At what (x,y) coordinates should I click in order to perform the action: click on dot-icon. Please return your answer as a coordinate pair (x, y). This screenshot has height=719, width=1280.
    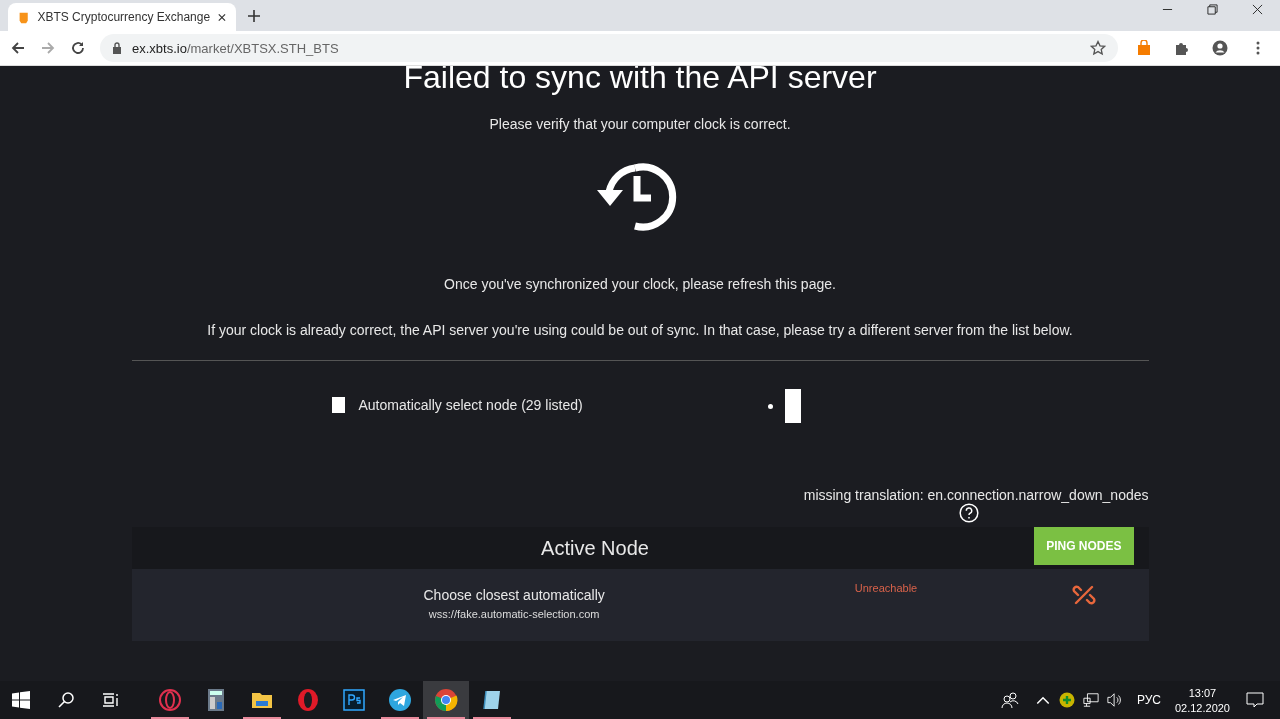
    Looking at the image, I should click on (770, 406).